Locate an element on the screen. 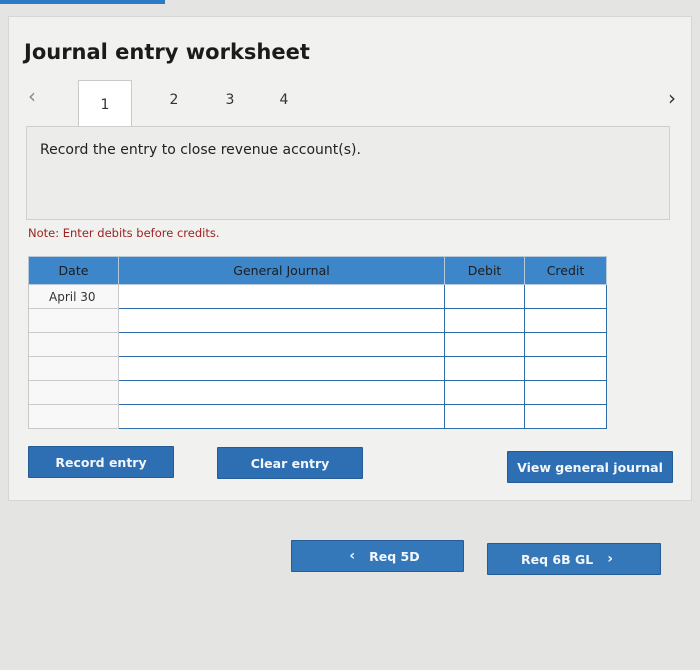 The height and width of the screenshot is (670, 700). next-tab-icon: › is located at coordinates (672, 98).